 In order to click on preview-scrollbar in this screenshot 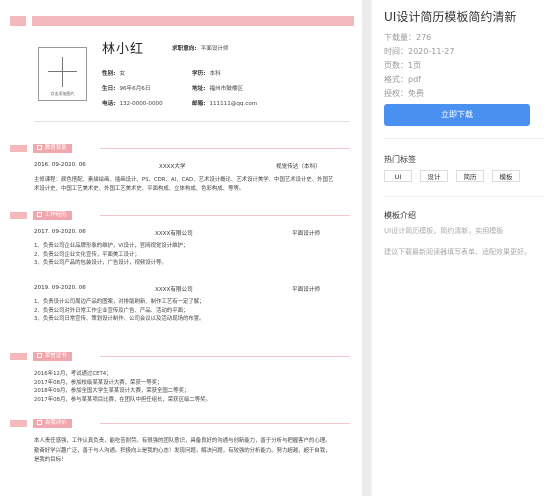, I will do `click(366, 248)`.